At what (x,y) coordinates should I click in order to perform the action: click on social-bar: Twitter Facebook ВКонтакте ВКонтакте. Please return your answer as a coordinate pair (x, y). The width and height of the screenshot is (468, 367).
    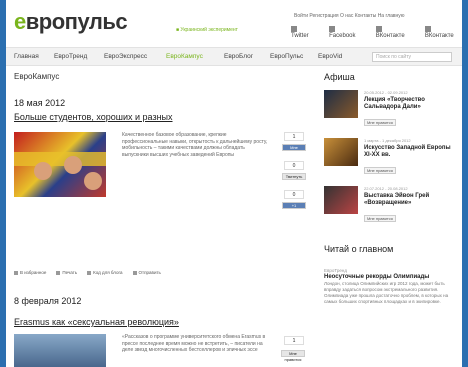
    Looking at the image, I should click on (376, 32).